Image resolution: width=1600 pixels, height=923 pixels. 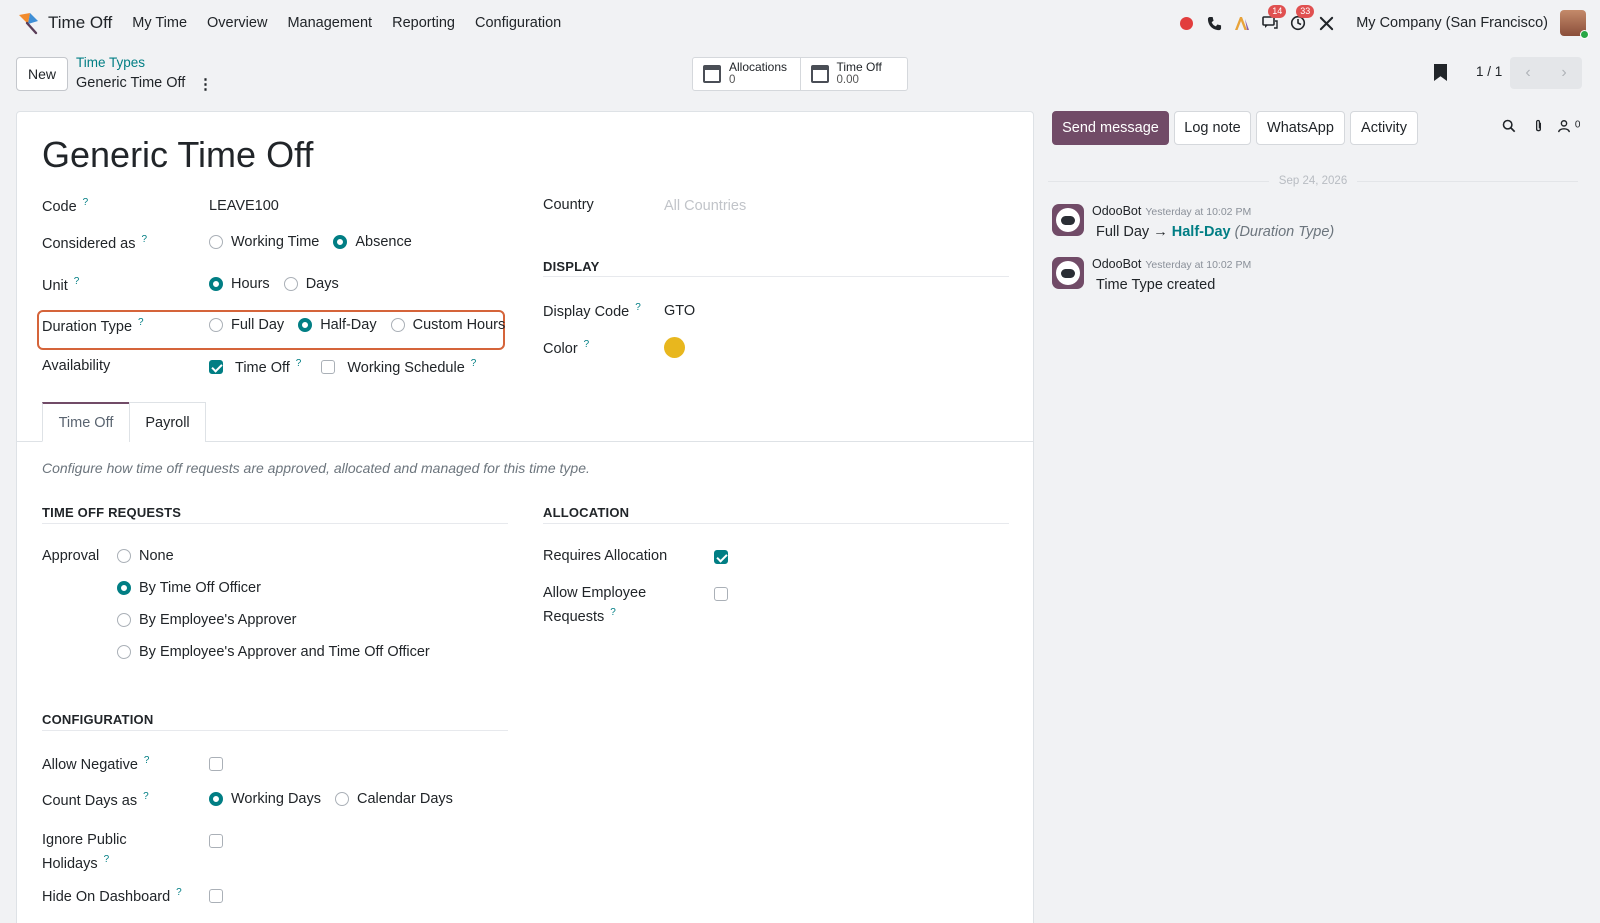 I want to click on radio-full-day, so click(x=216, y=325).